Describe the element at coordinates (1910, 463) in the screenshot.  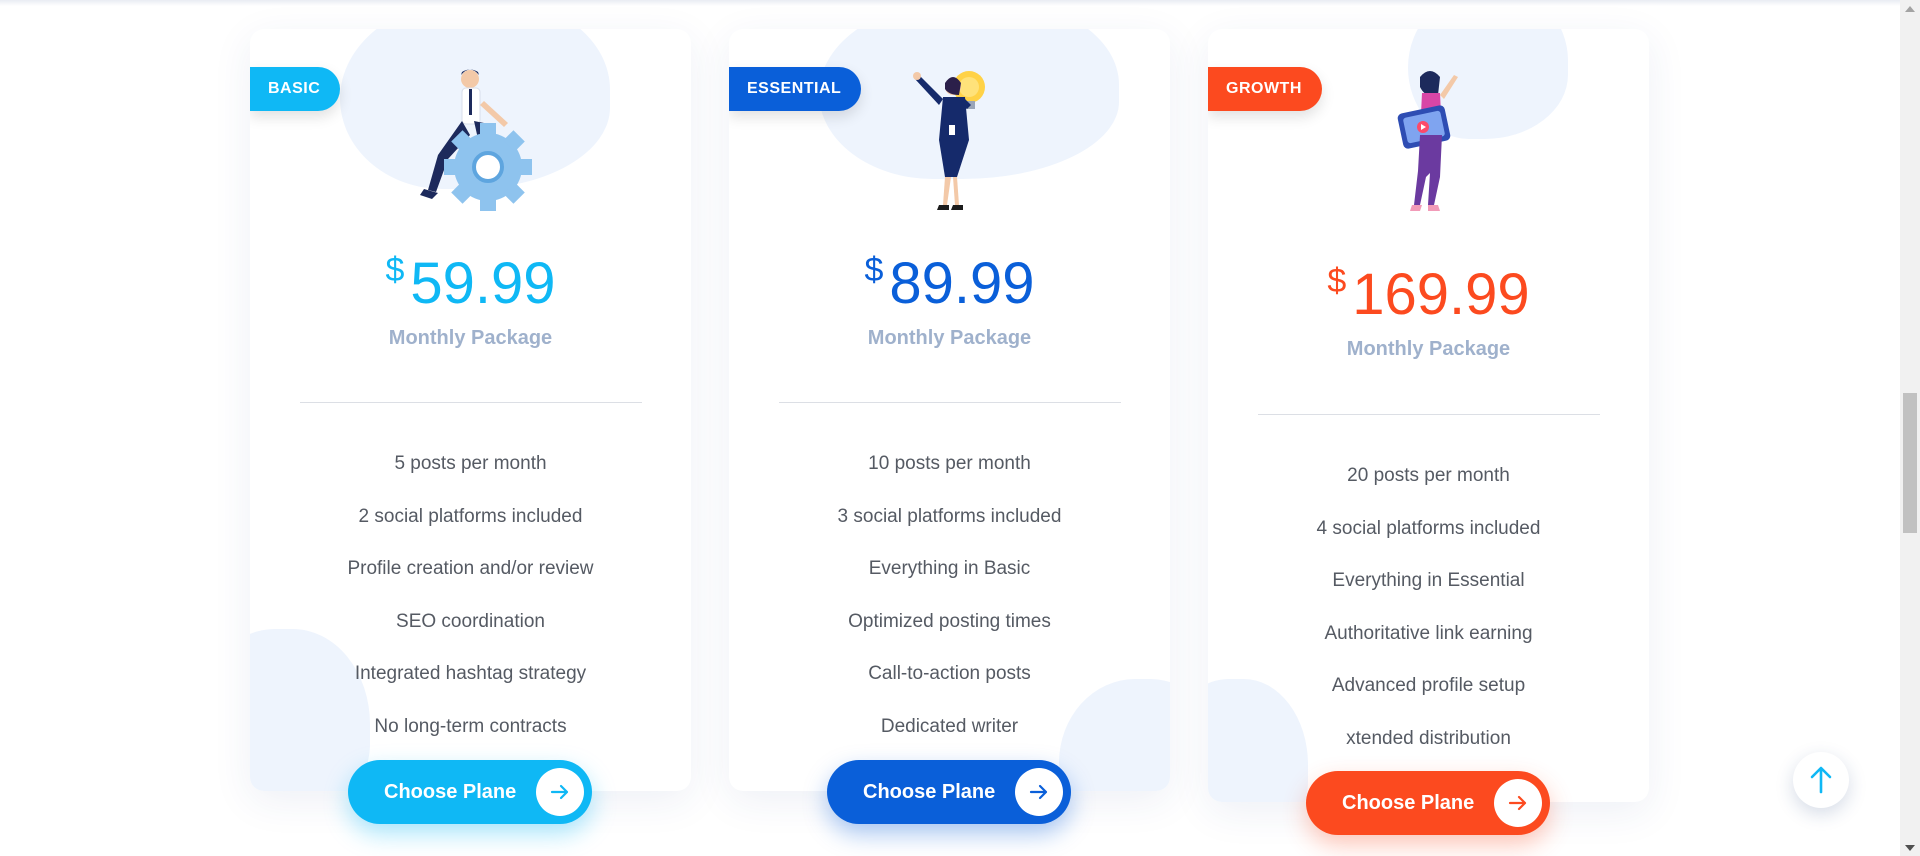
I see `scrollbar-thumb` at that location.